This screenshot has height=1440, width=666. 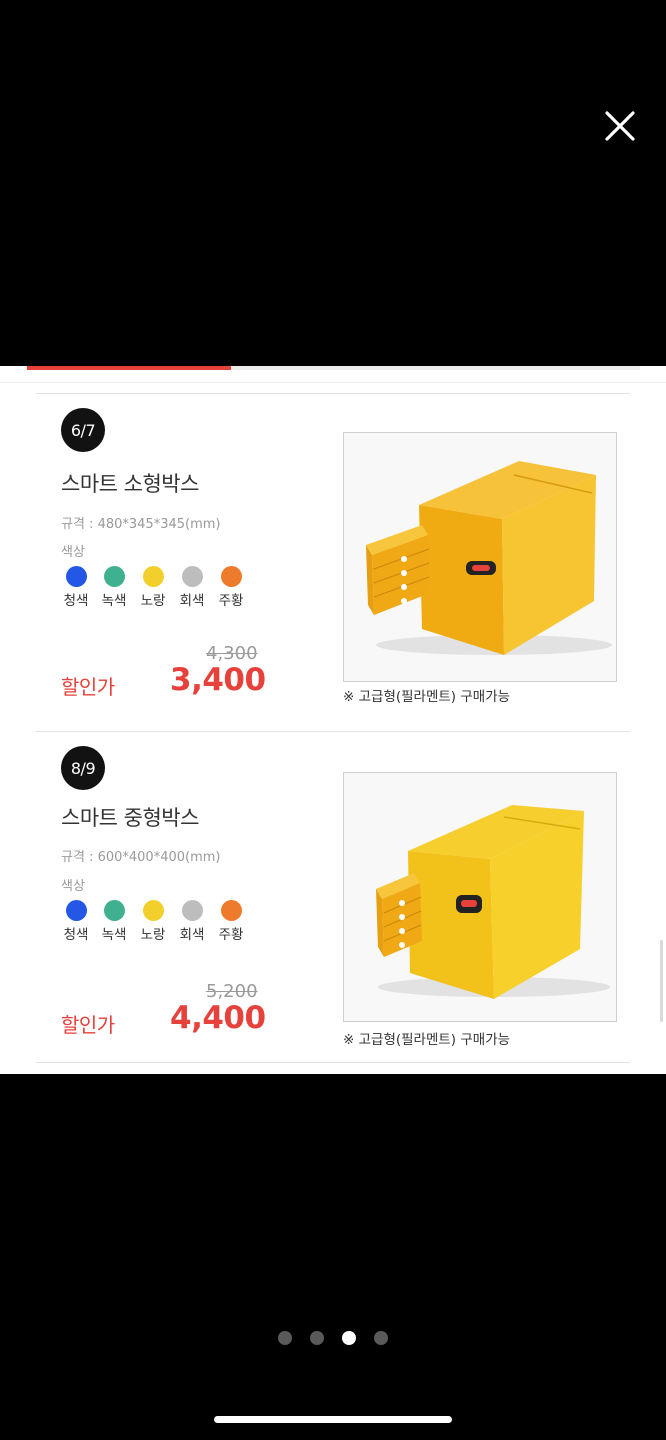 What do you see at coordinates (130, 484) in the screenshot?
I see `product-title: 스마트 소형박스` at bounding box center [130, 484].